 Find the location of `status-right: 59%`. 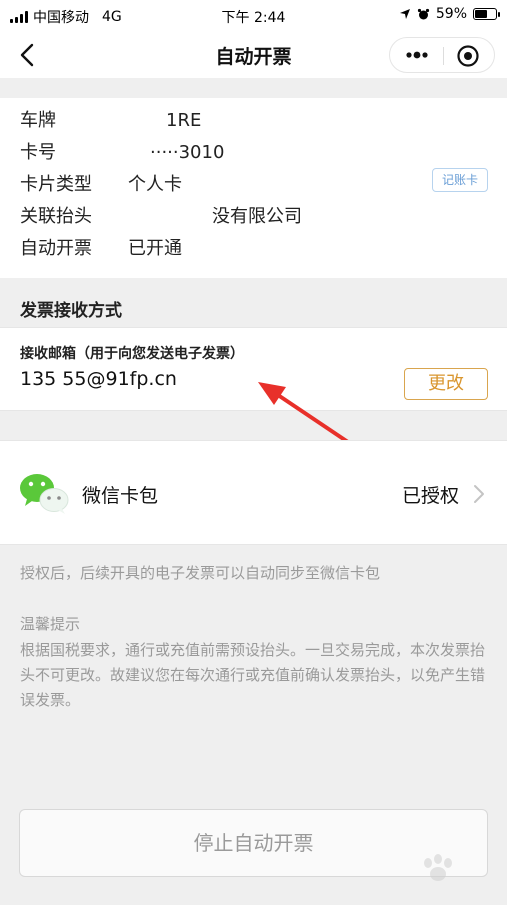

status-right: 59% is located at coordinates (449, 14).